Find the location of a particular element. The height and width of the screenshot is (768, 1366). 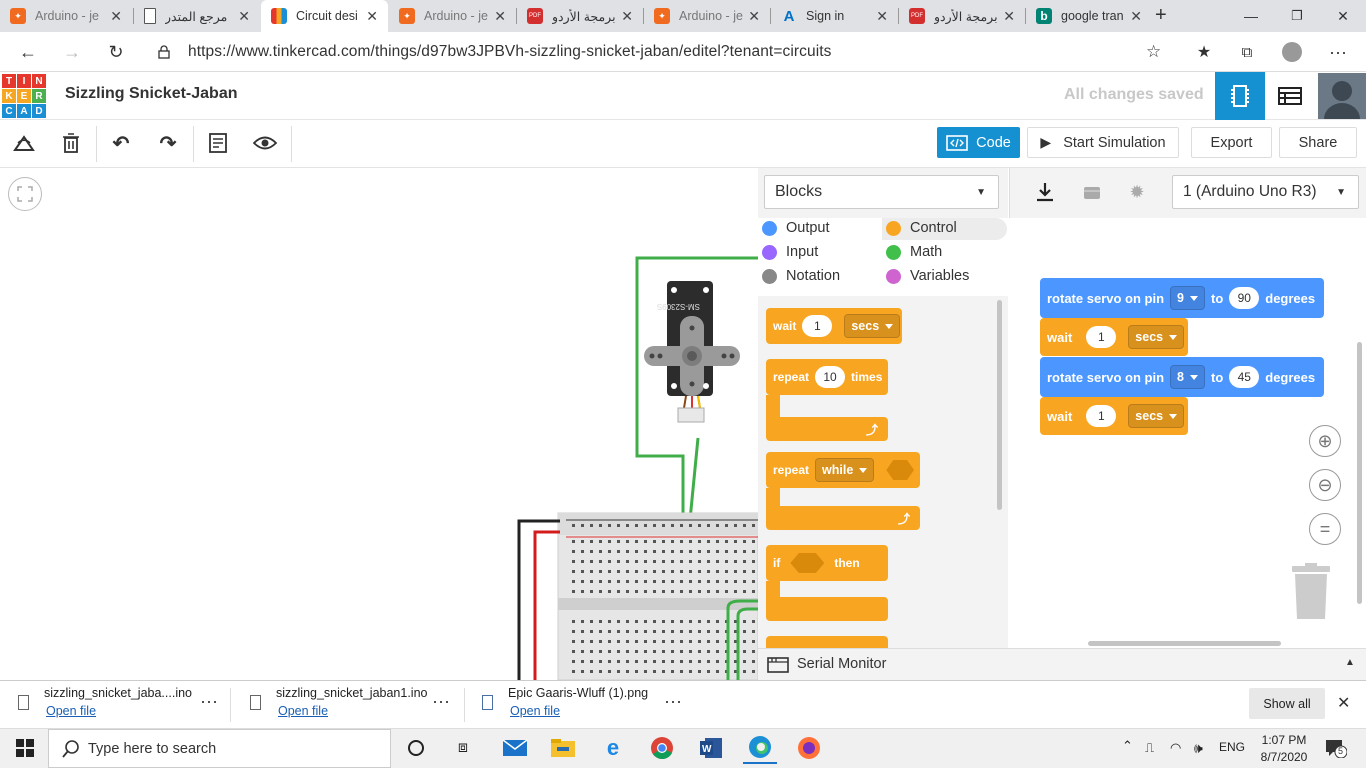

new-tab-icon: + is located at coordinates (1161, 15).